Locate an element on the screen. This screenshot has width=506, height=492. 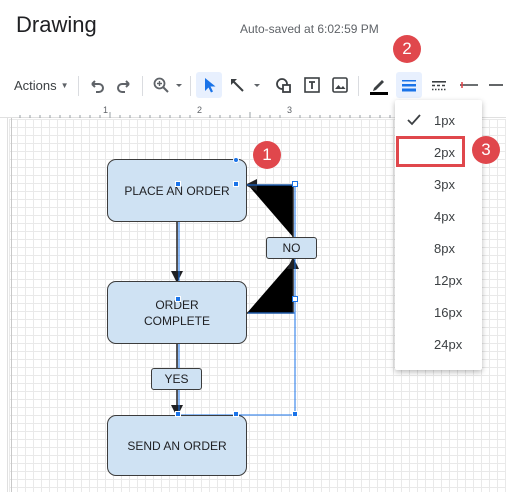
line-dash-icon is located at coordinates (439, 86).